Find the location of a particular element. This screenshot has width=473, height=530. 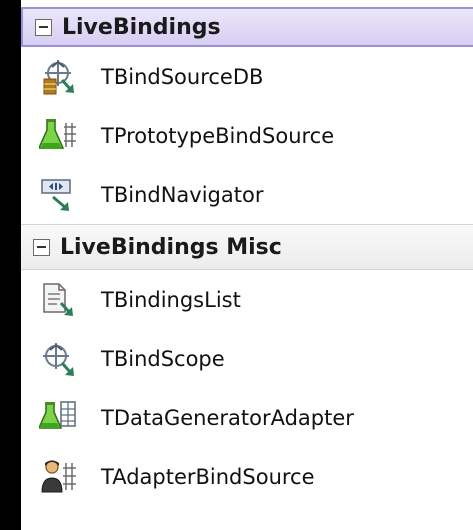

palette-item-tbindnavigator: TBindNavigator is located at coordinates (247, 194).